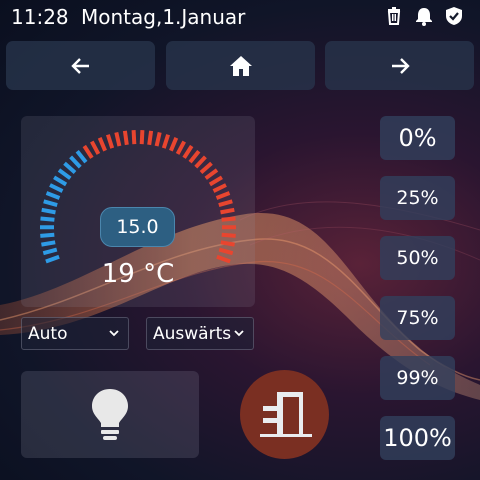 The width and height of the screenshot is (480, 480). I want to click on position-button-100: 100%, so click(417, 438).